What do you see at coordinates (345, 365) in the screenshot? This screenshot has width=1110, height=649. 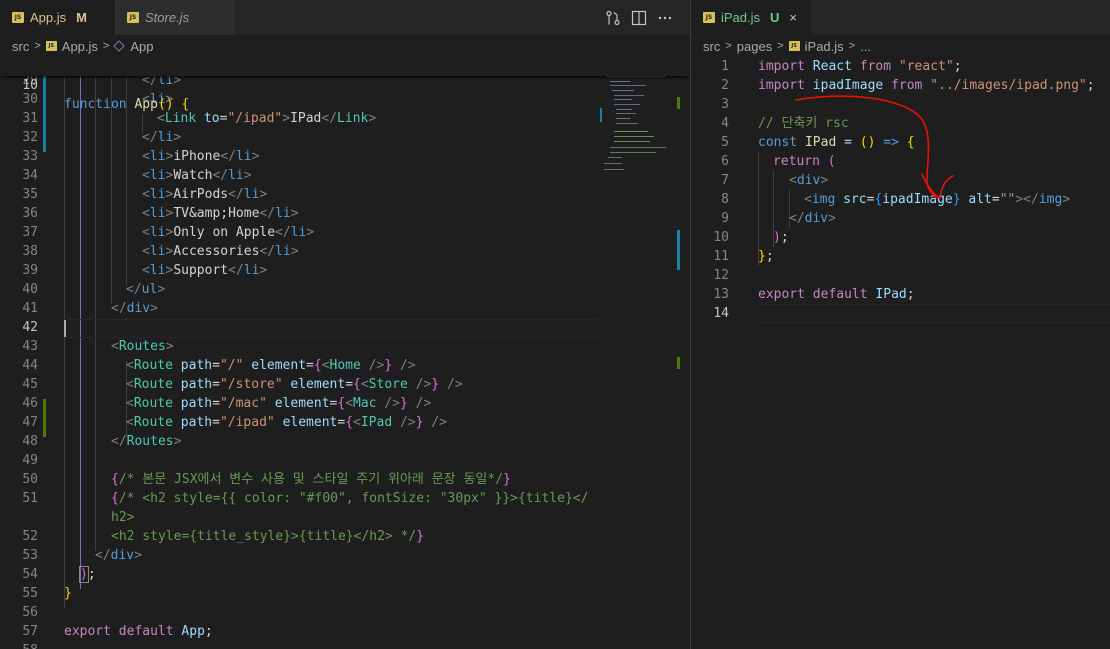 I see `code-row: 44 <Route path="/" element={<Home />} />` at bounding box center [345, 365].